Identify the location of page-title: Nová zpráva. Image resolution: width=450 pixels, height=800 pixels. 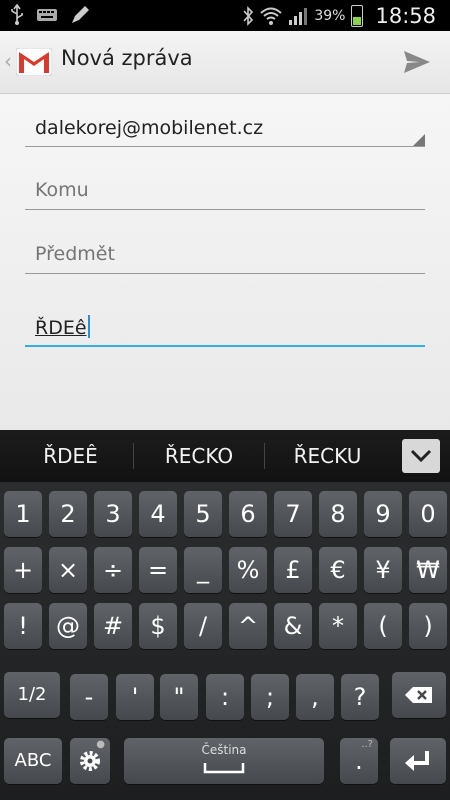
(127, 58).